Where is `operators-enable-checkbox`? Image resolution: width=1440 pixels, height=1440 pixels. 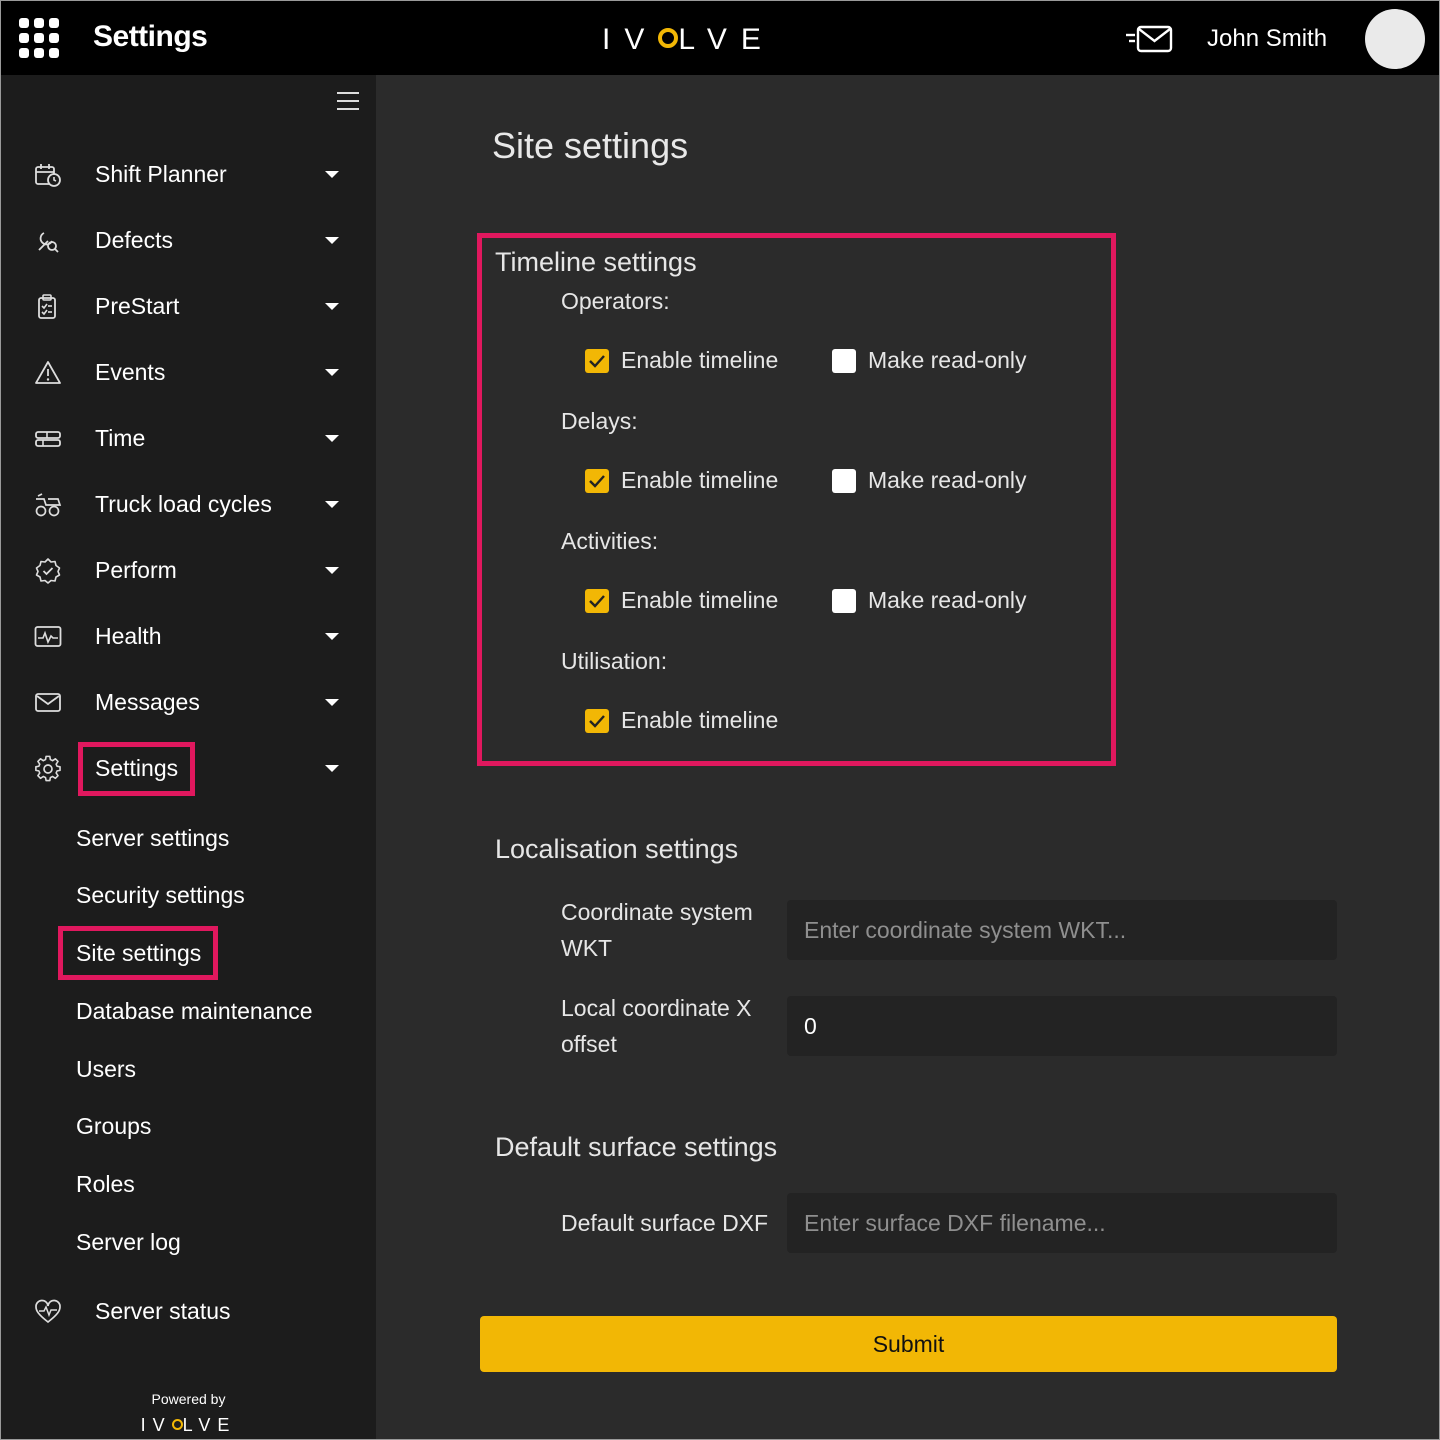
operators-enable-checkbox is located at coordinates (597, 361).